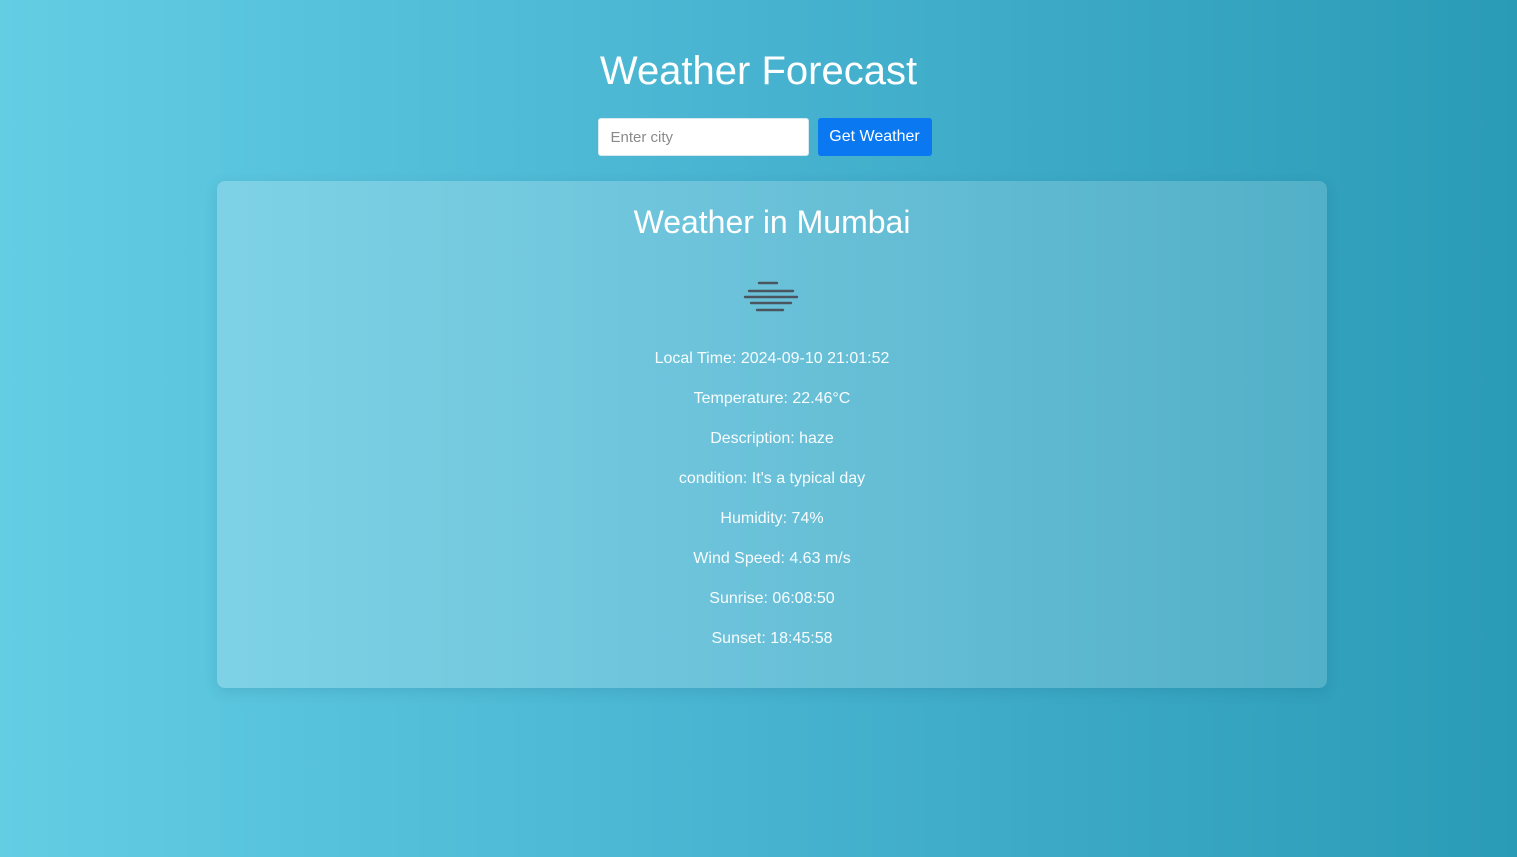 The width and height of the screenshot is (1517, 857). What do you see at coordinates (772, 598) in the screenshot?
I see `sunrise-text: Sunrise: 06:08:50` at bounding box center [772, 598].